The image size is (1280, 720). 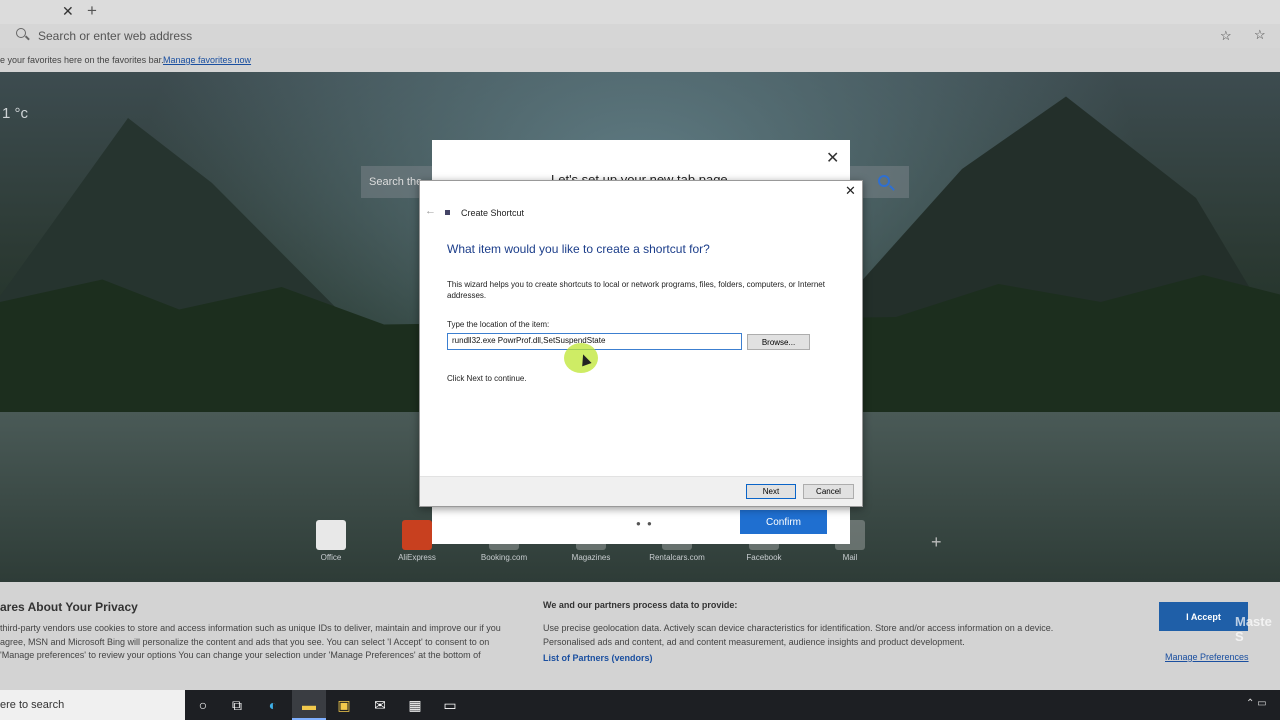 I want to click on address-bar: Search or enter web address, so click(x=640, y=36).